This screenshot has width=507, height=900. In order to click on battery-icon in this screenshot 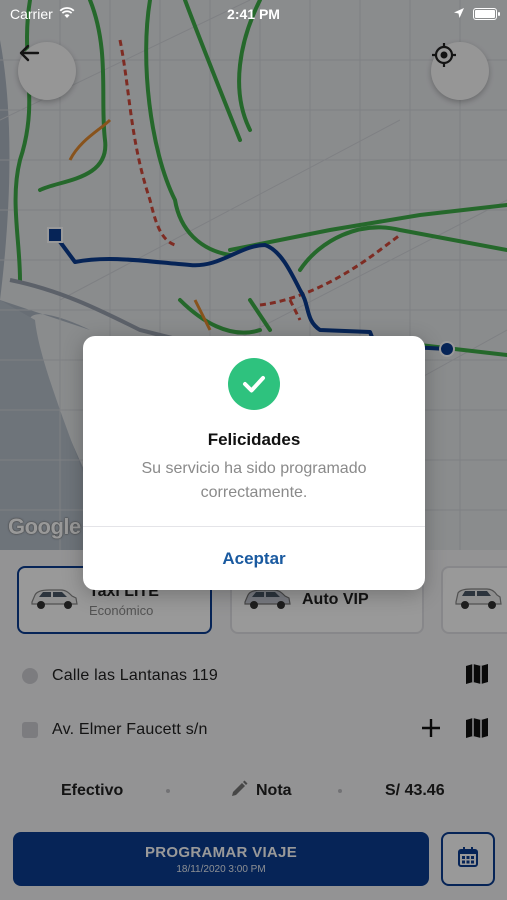, I will do `click(486, 14)`.